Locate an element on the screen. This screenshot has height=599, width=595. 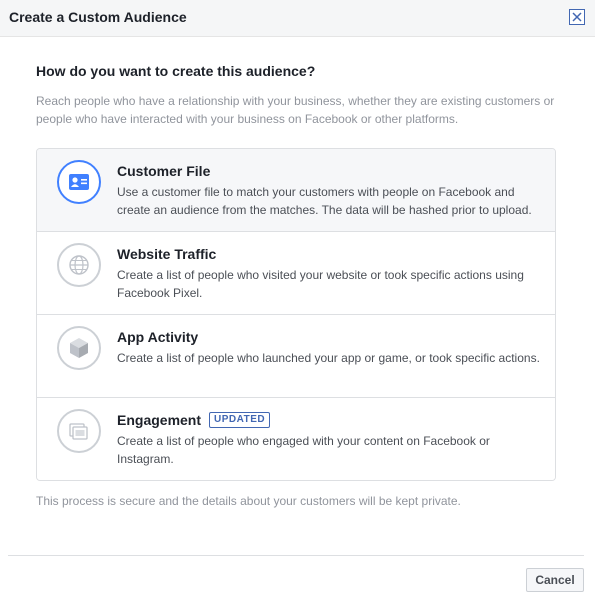
cancel-button: Cancel is located at coordinates (555, 580).